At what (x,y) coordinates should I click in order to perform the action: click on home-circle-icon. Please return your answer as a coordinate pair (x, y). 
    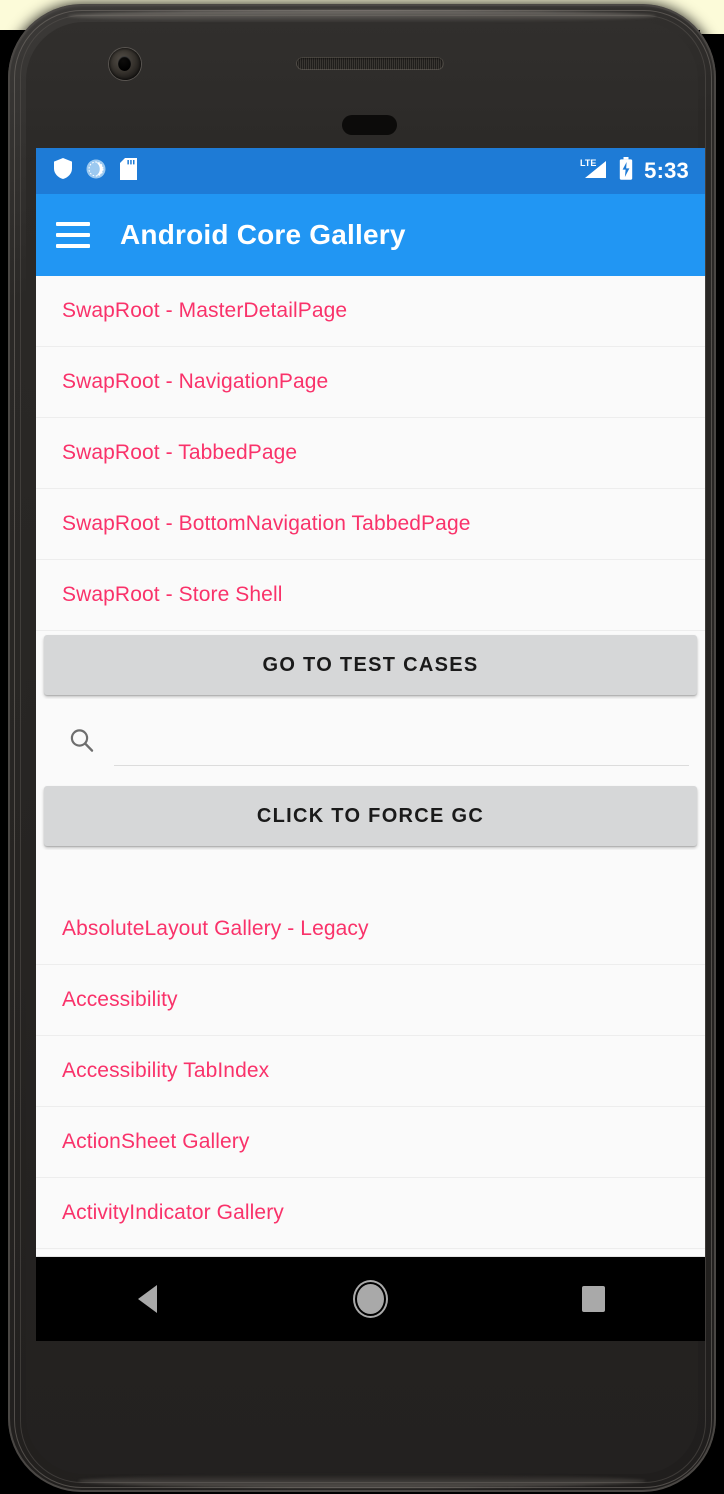
    Looking at the image, I should click on (370, 1299).